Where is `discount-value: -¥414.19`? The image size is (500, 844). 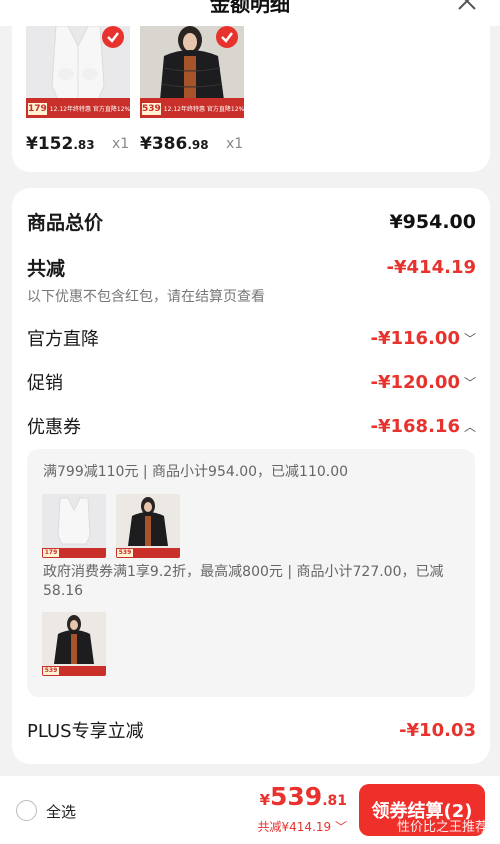
discount-value: -¥414.19 is located at coordinates (431, 267).